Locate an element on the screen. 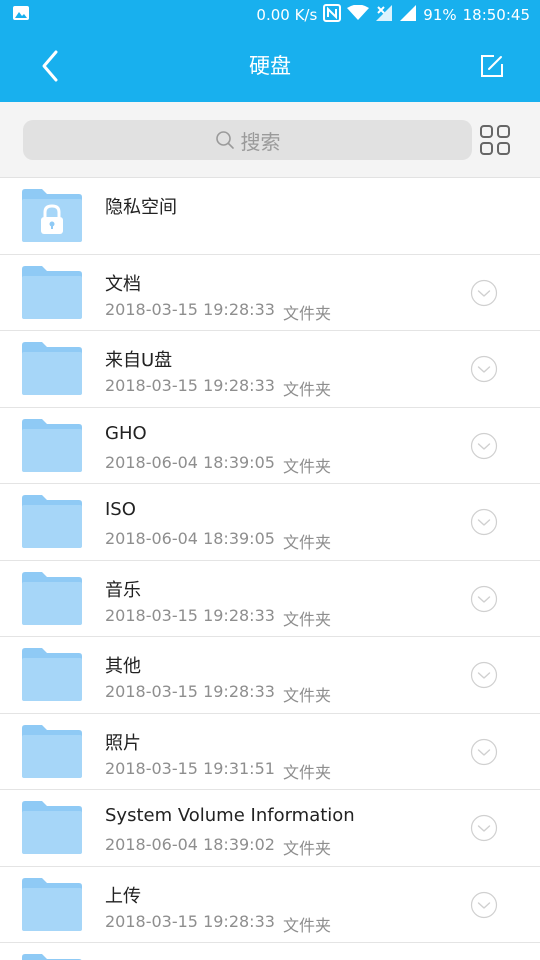  list-item: 照片 2018-03-15 19:31:51 文件夹 is located at coordinates (270, 751).